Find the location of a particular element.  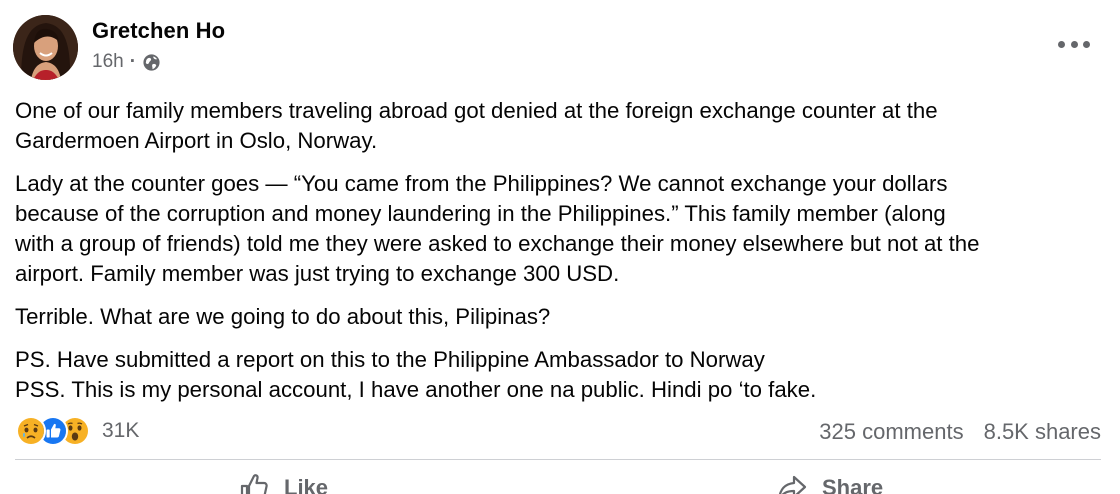

author-name: Gretchen Ho is located at coordinates (158, 31).